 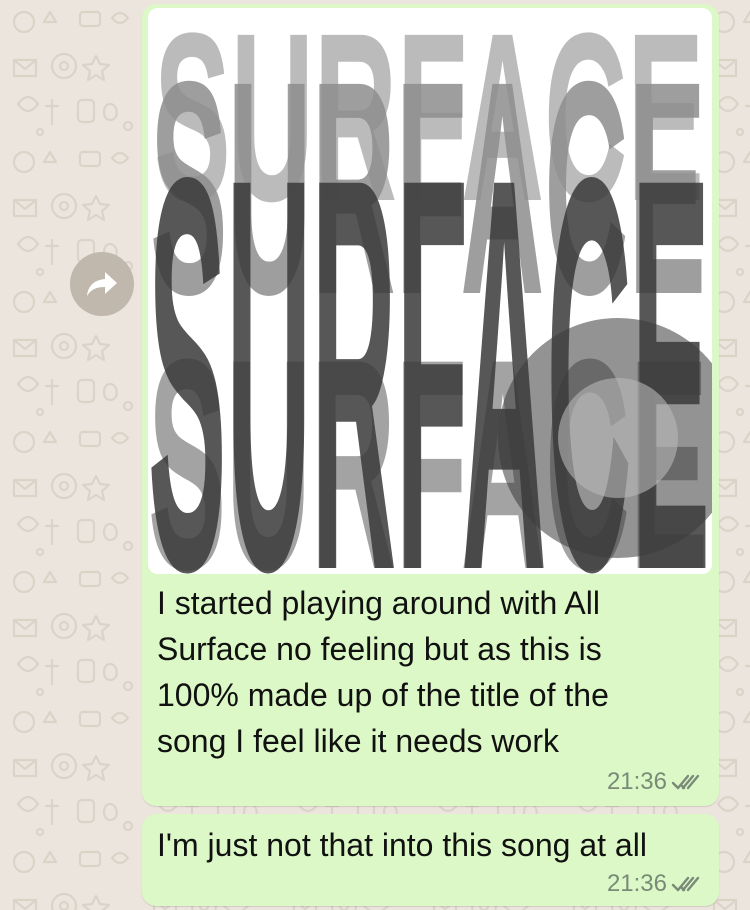 I want to click on forward-button, so click(x=102, y=284).